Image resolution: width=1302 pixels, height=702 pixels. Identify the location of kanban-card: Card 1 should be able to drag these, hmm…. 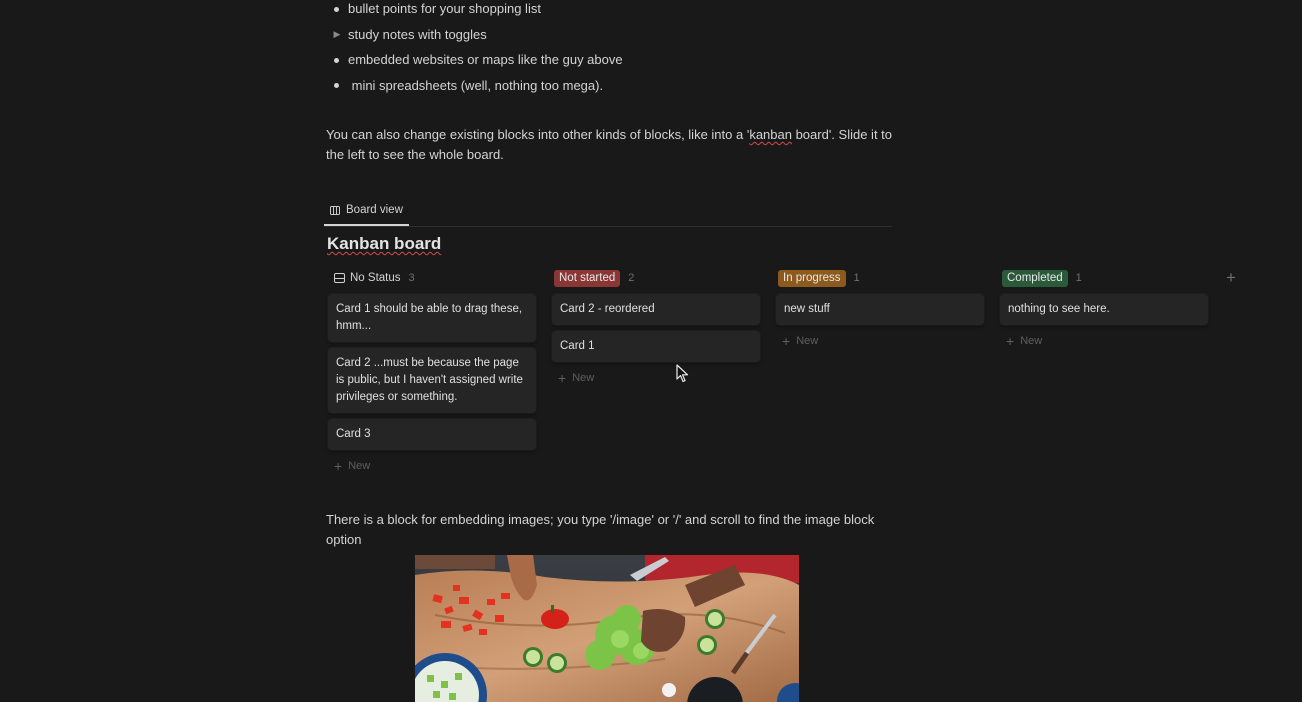
(432, 318).